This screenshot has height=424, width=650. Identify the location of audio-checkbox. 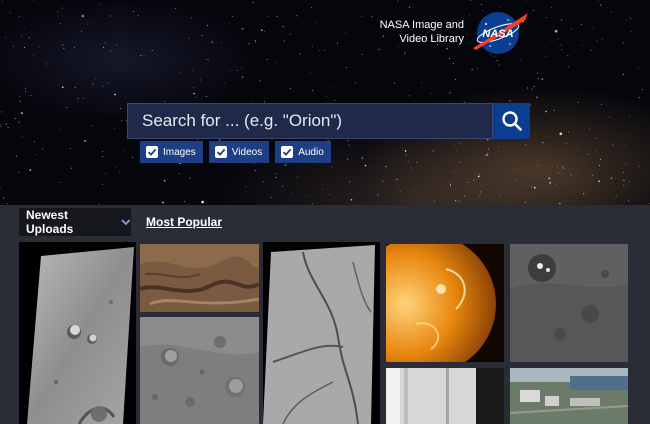
(287, 152).